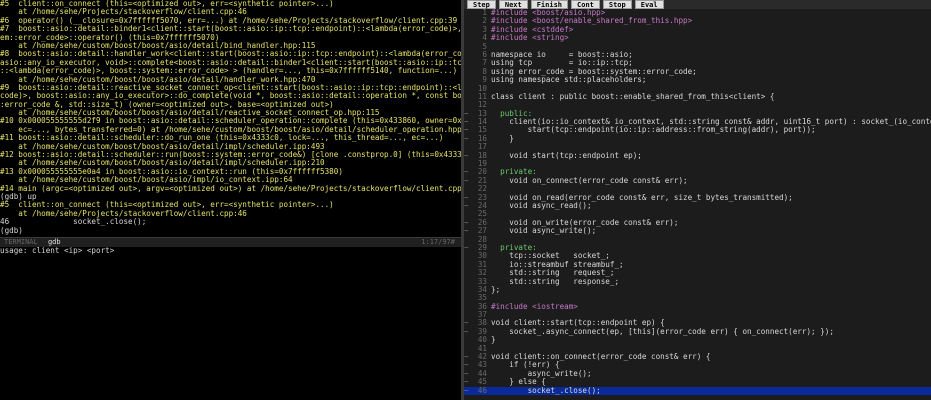 The image size is (931, 400). Describe the element at coordinates (569, 80) in the screenshot. I see `line-code: using namespace std::placeholders;` at that location.